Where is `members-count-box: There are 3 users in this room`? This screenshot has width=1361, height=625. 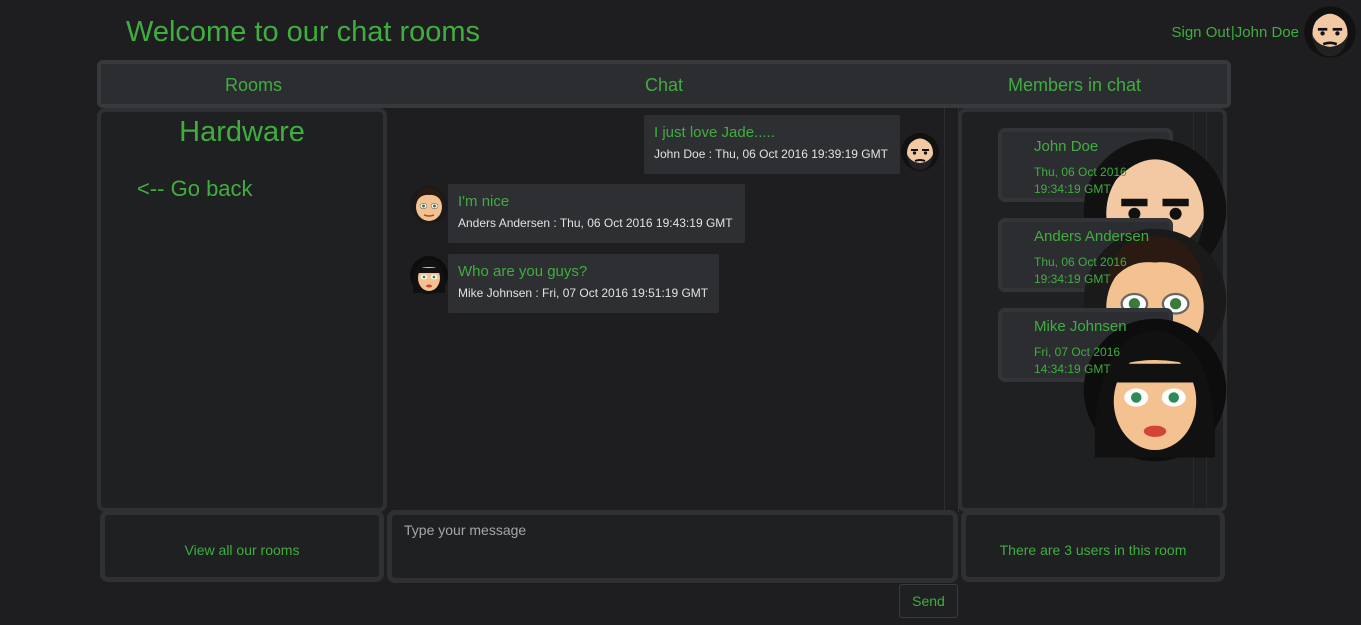
members-count-box: There are 3 users in this room is located at coordinates (1093, 546).